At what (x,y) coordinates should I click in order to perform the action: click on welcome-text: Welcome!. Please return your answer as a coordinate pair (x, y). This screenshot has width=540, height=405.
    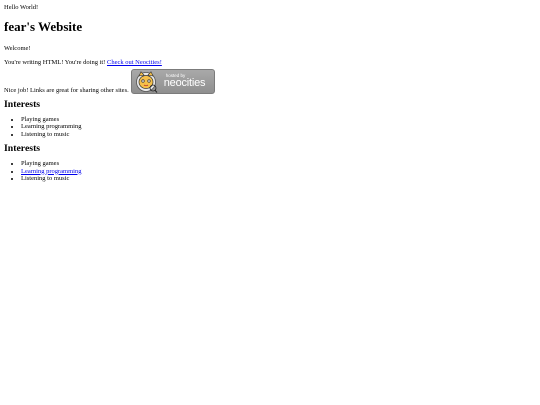
    Looking at the image, I should click on (17, 48).